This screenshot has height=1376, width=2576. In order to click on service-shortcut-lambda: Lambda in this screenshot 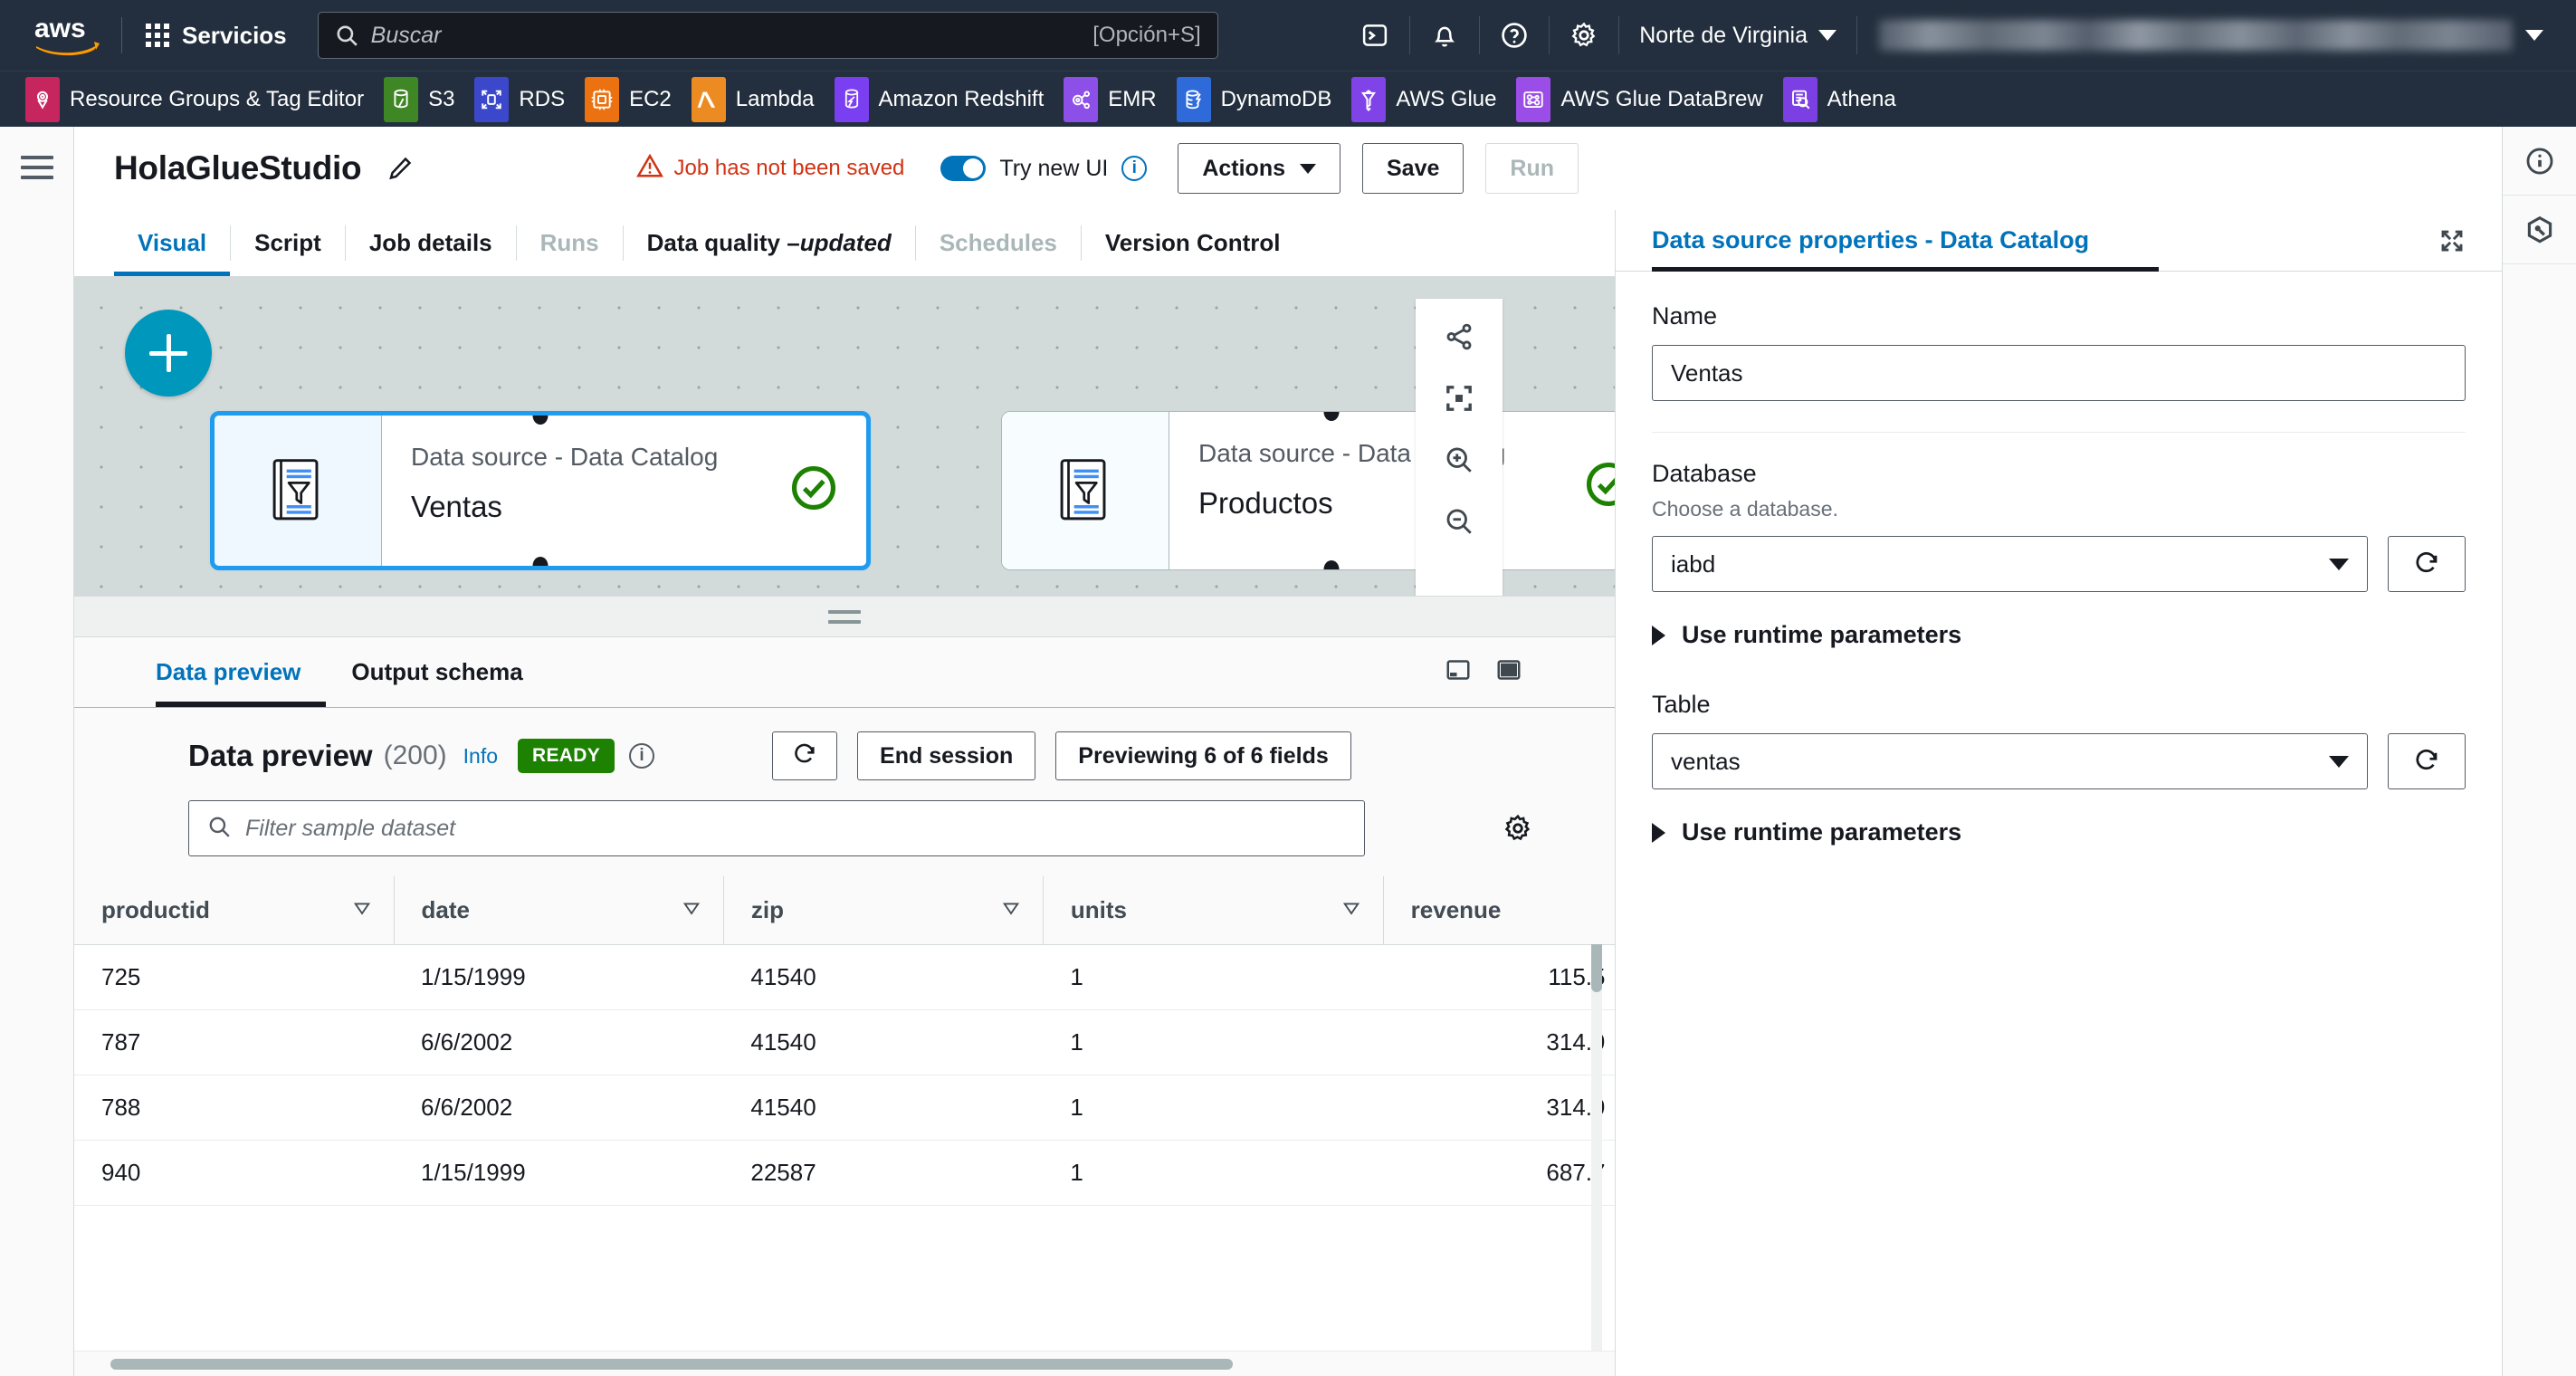, I will do `click(758, 100)`.